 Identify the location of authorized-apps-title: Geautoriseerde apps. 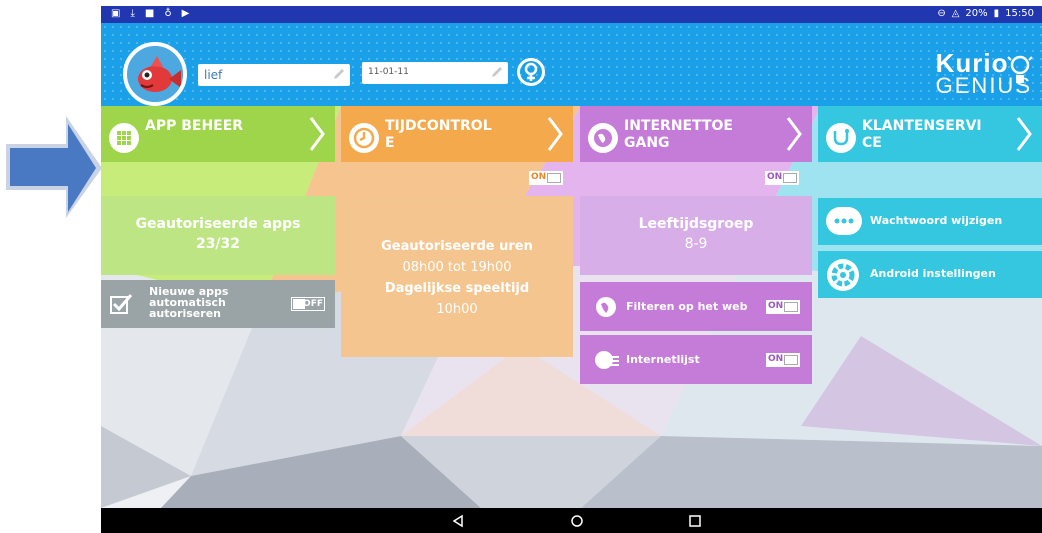
(218, 224).